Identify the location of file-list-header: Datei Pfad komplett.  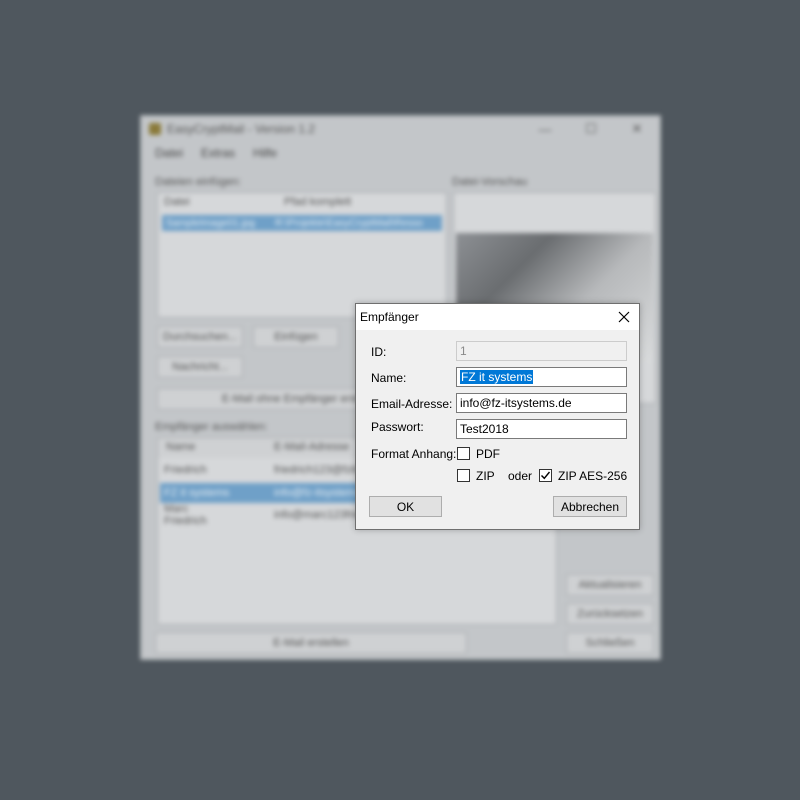
(302, 203).